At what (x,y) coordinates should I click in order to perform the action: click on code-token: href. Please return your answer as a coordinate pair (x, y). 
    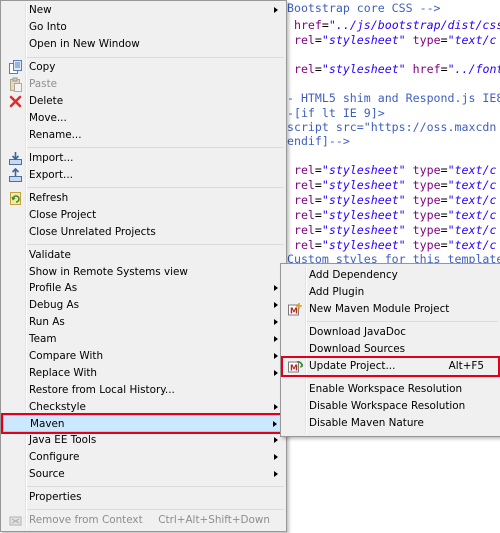
    Looking at the image, I should click on (307, 25).